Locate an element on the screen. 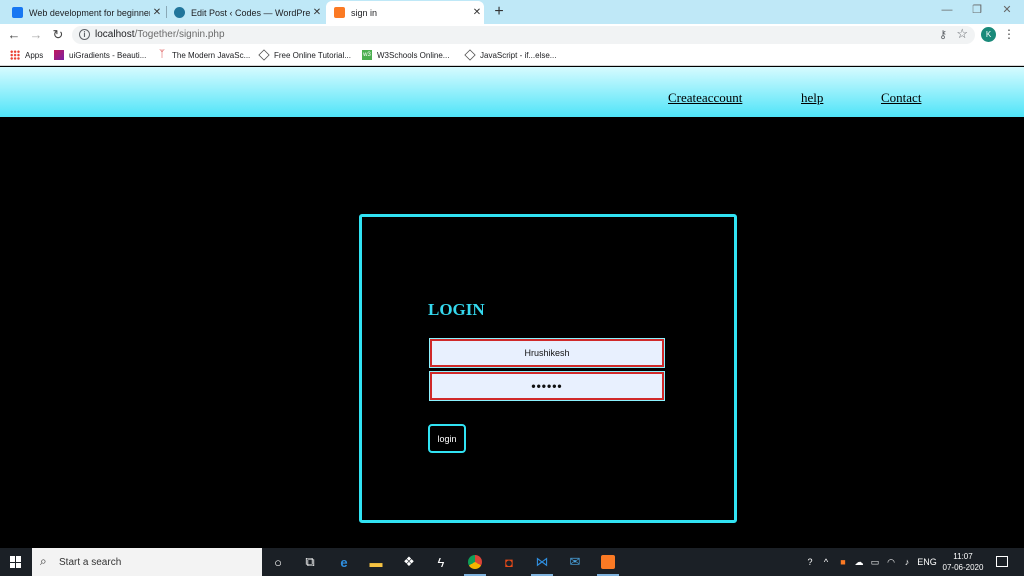  nav-create-account-link: Createaccount is located at coordinates (705, 98).